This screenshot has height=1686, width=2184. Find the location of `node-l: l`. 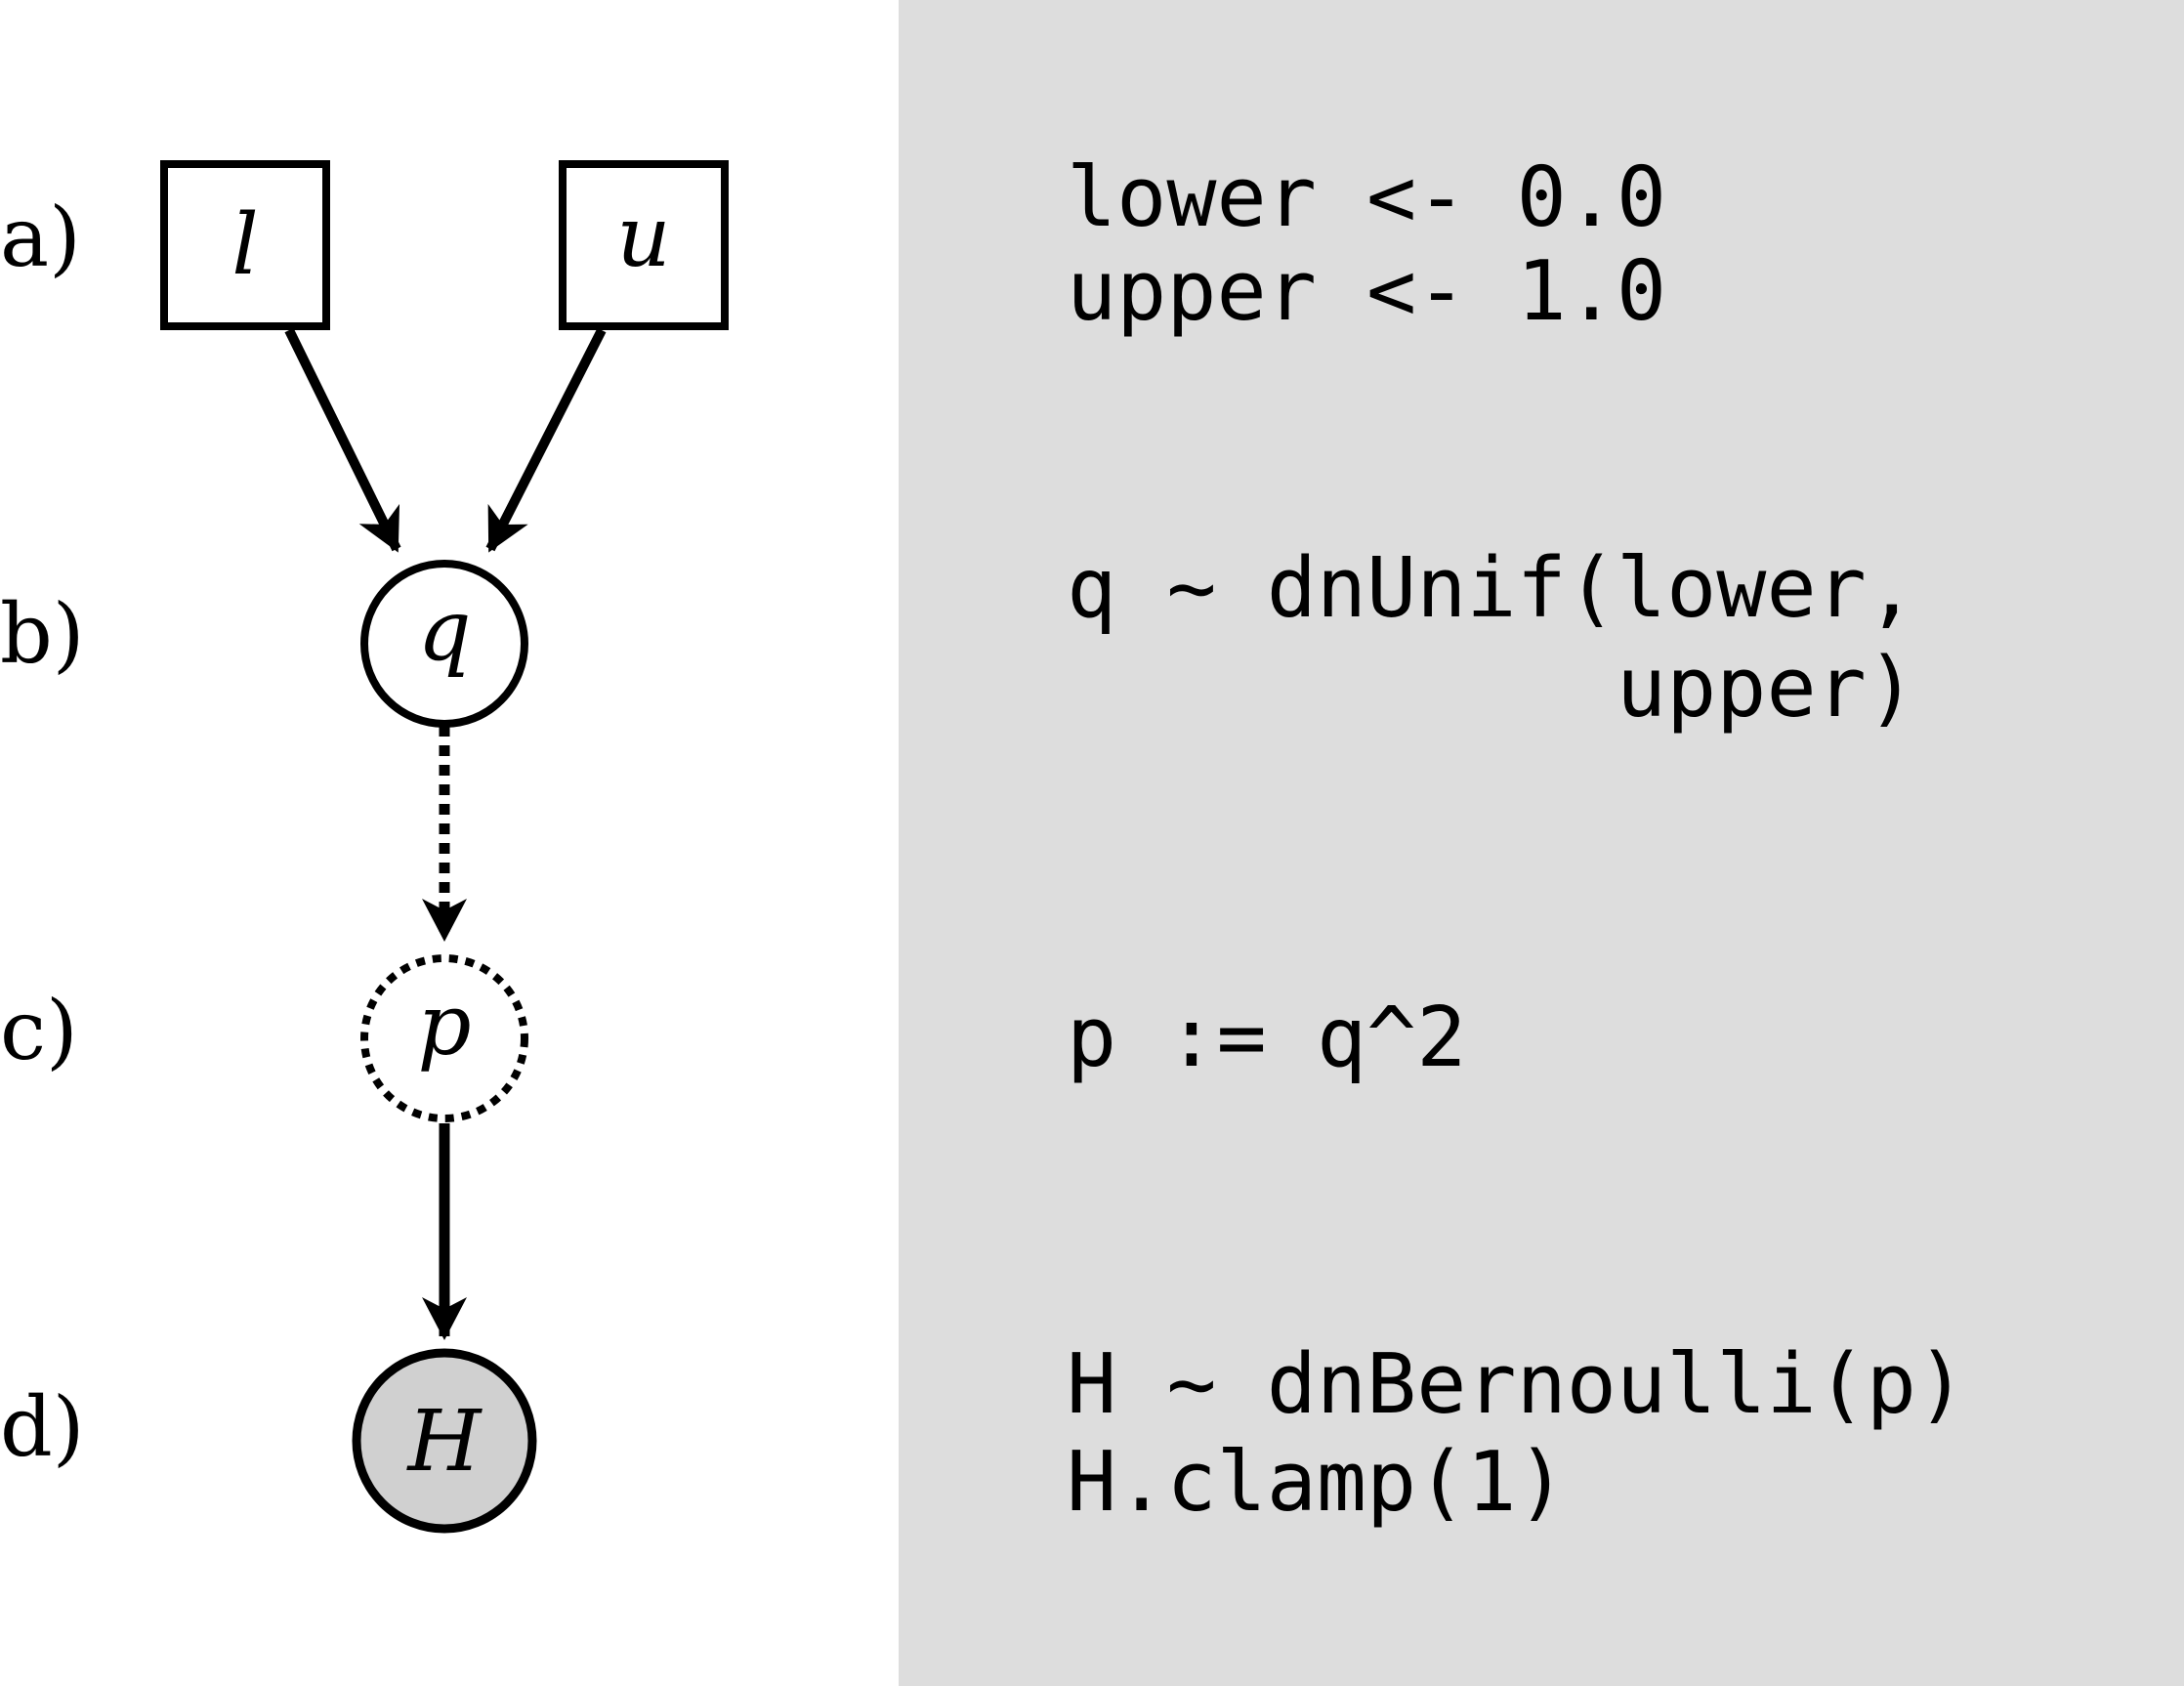

node-l: l is located at coordinates (245, 245).